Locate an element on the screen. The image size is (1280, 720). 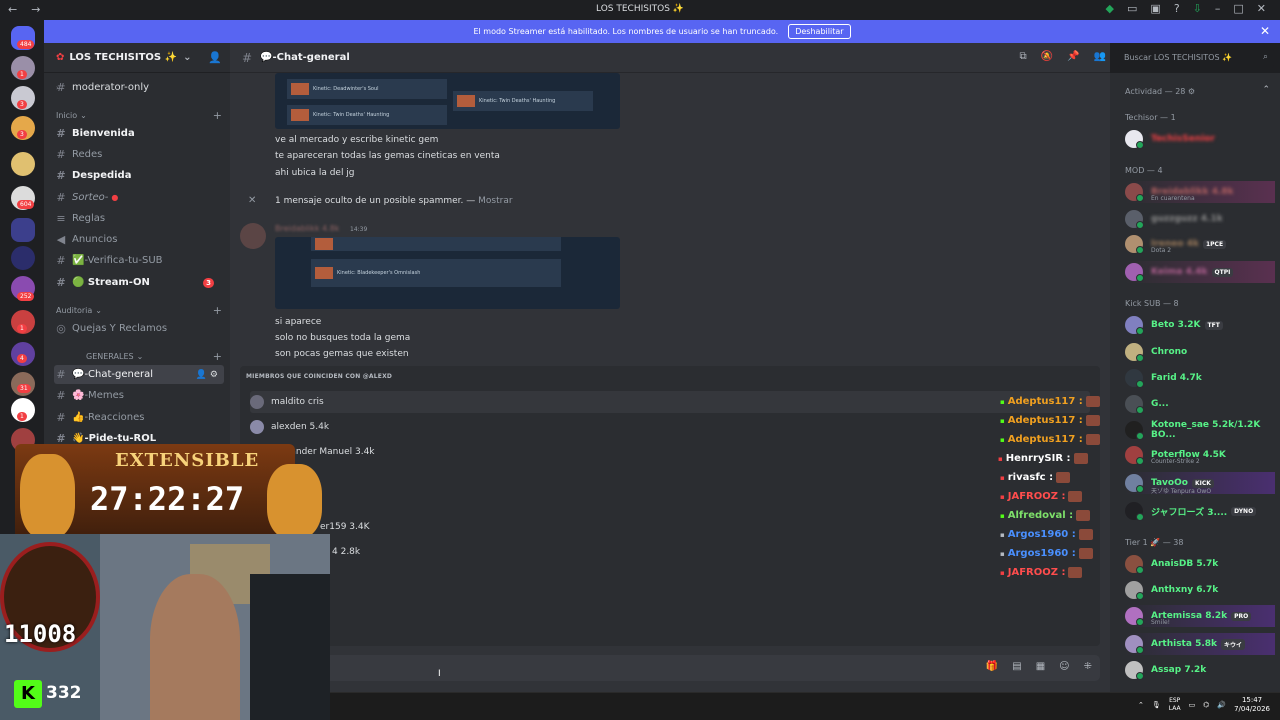
member-item: Artemissa 8.2k PRO Smile! is located at coordinates (1200, 616).